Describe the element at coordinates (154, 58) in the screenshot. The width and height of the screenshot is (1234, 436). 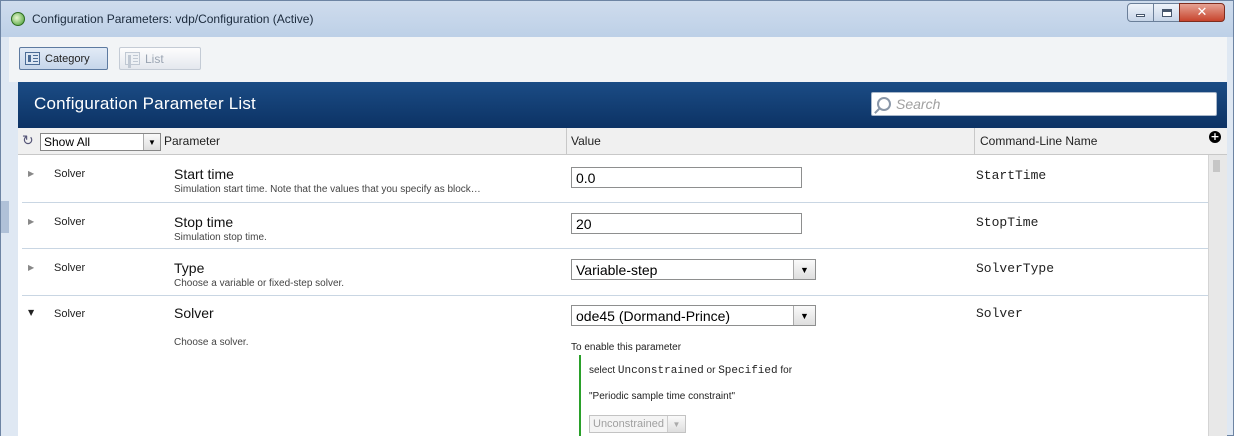
I see `list-label: List` at that location.